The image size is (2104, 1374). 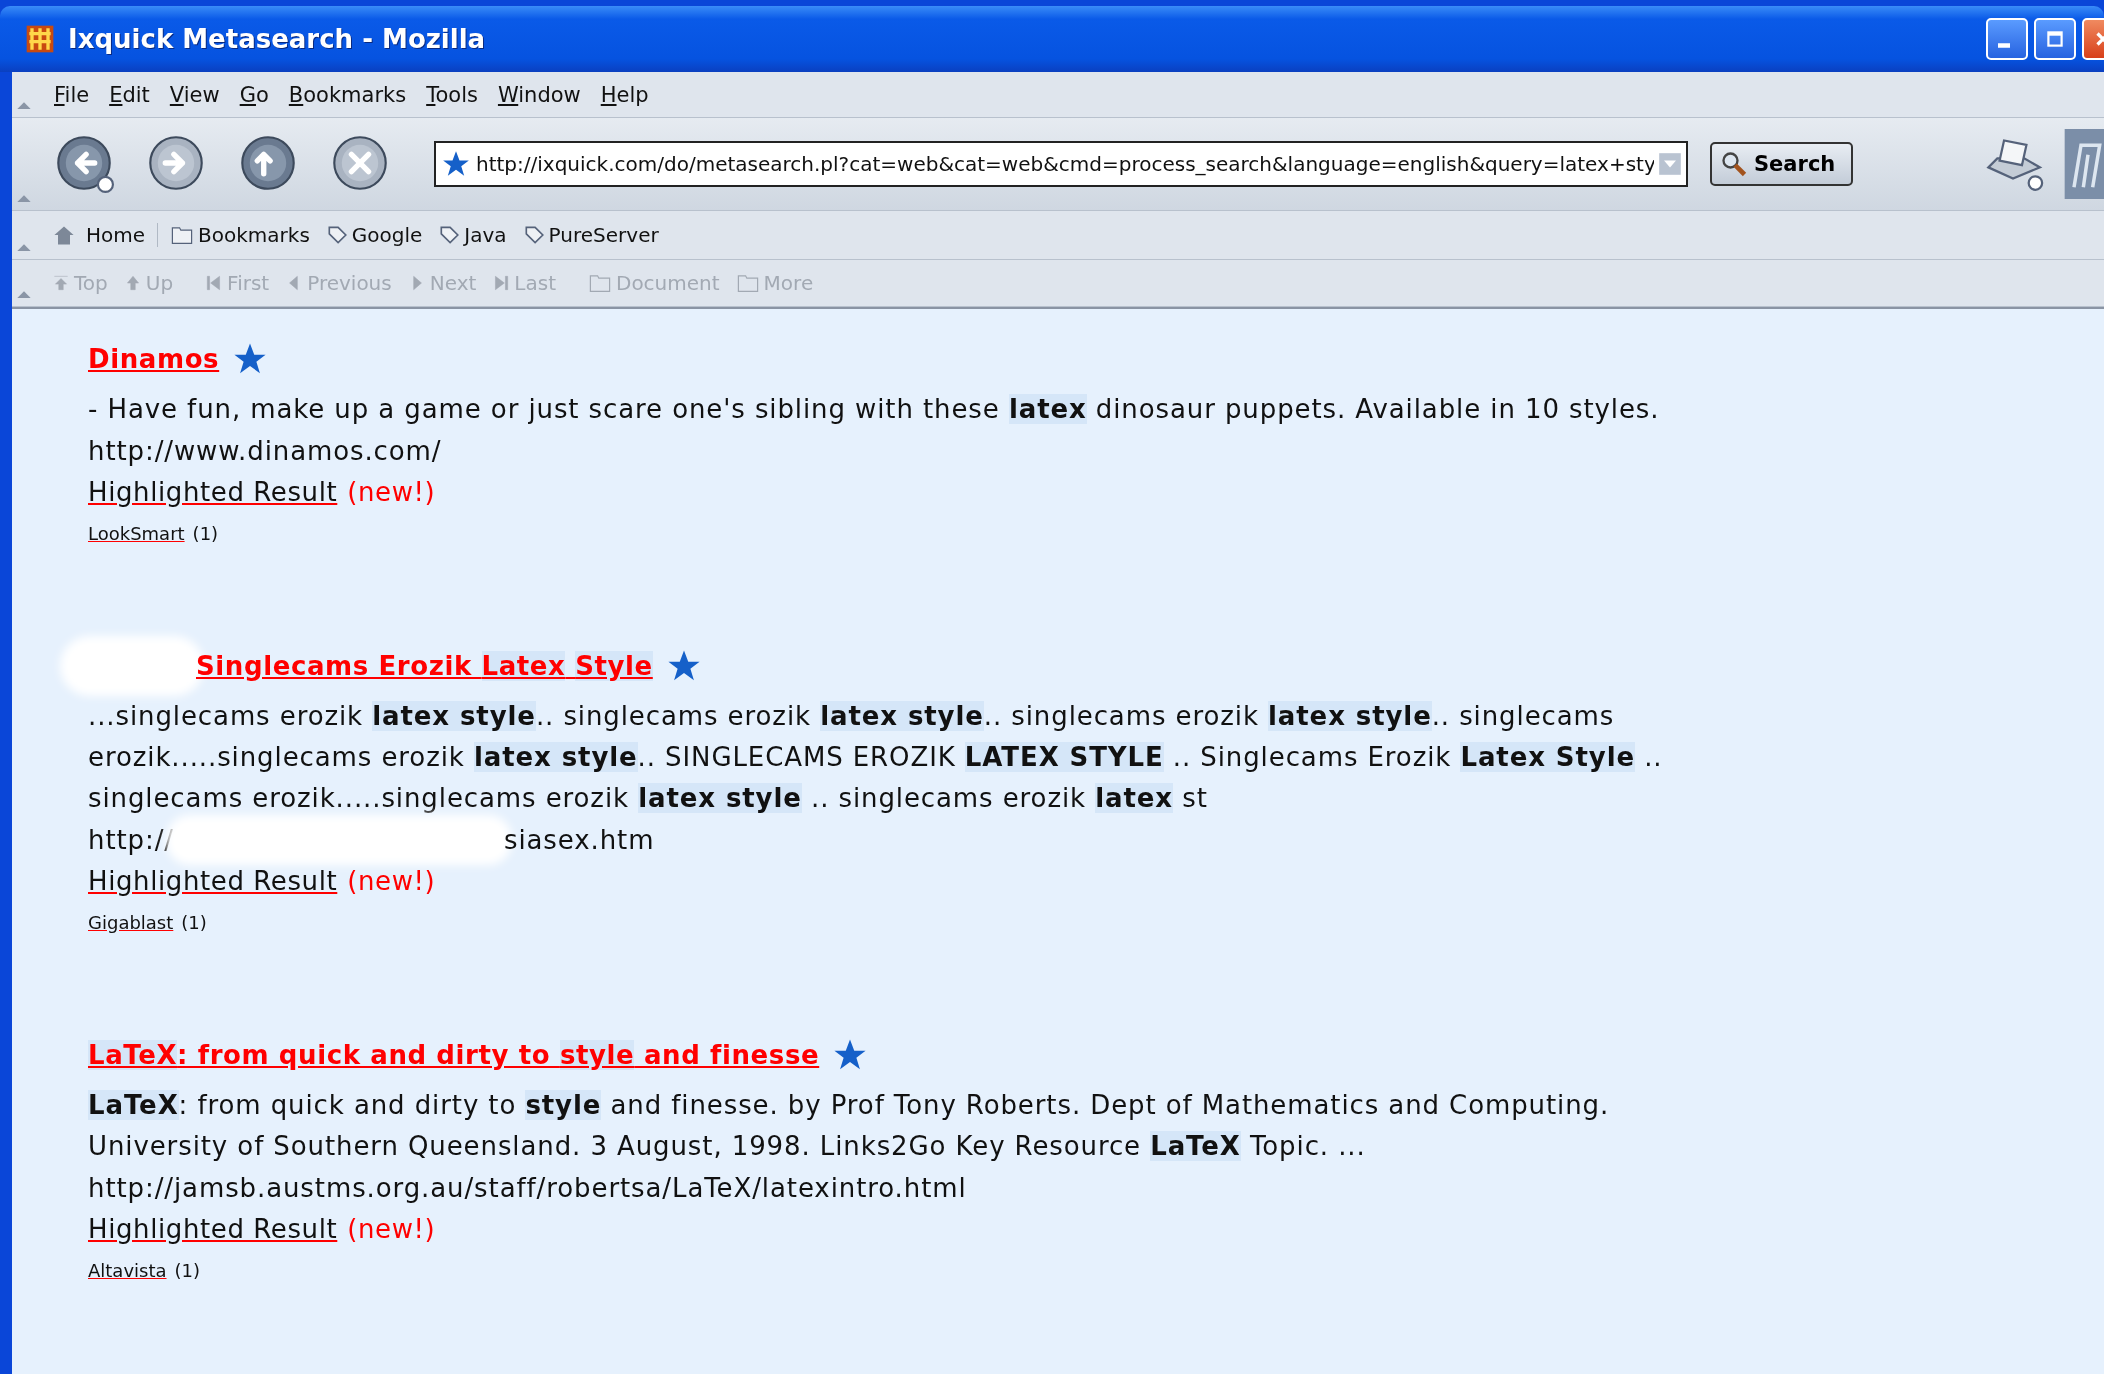 I want to click on bookmark-button: Home, so click(x=101, y=235).